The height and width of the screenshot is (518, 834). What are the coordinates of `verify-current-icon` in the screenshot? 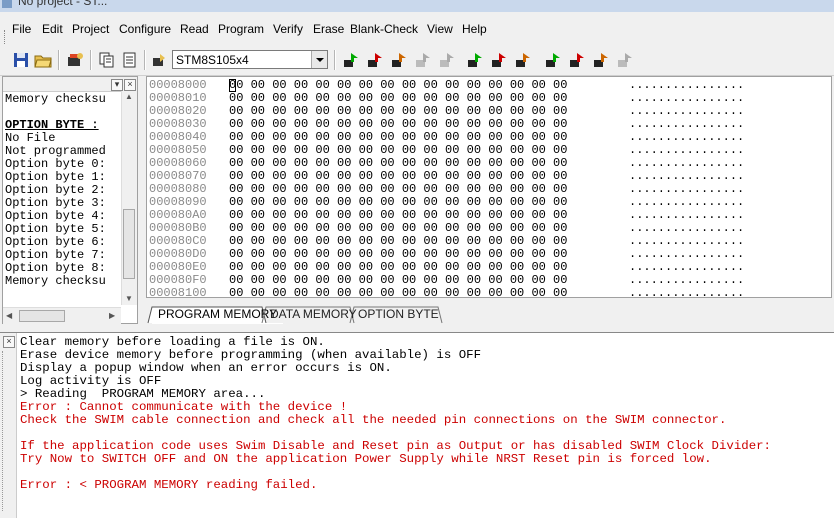 It's located at (577, 60).